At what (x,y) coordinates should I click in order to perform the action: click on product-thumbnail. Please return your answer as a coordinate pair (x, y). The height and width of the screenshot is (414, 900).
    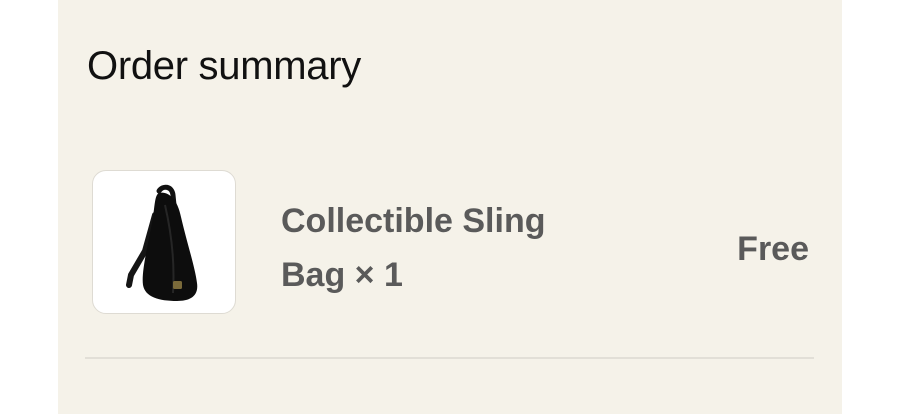
    Looking at the image, I should click on (164, 242).